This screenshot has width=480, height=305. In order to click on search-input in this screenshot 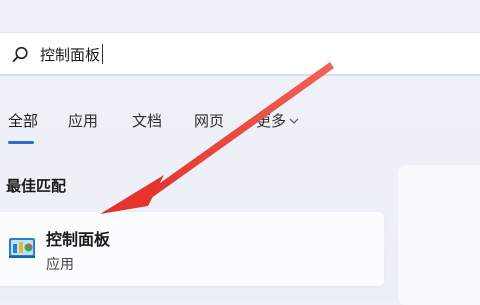, I will do `click(250, 54)`.